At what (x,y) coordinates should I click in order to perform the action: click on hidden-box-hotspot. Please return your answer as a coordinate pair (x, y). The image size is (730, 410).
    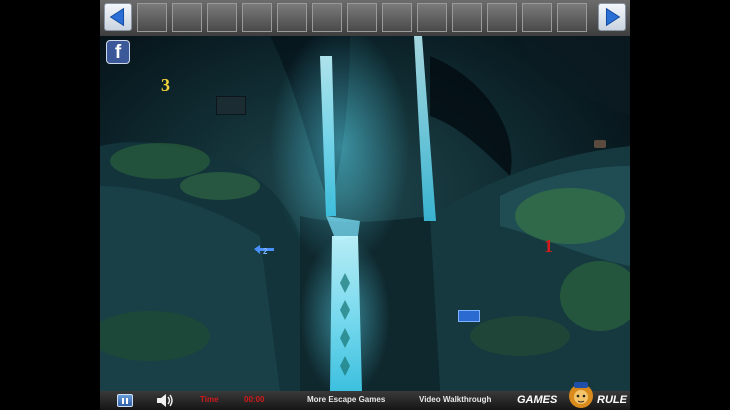
    Looking at the image, I should click on (231, 105).